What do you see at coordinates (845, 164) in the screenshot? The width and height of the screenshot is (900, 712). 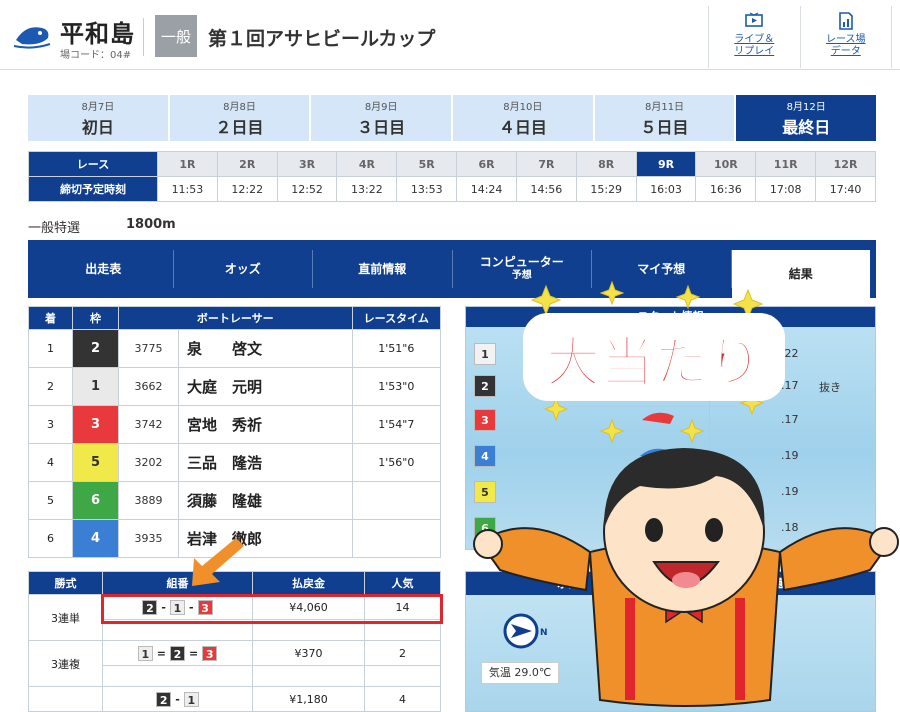 I see `race-12r: 12R` at bounding box center [845, 164].